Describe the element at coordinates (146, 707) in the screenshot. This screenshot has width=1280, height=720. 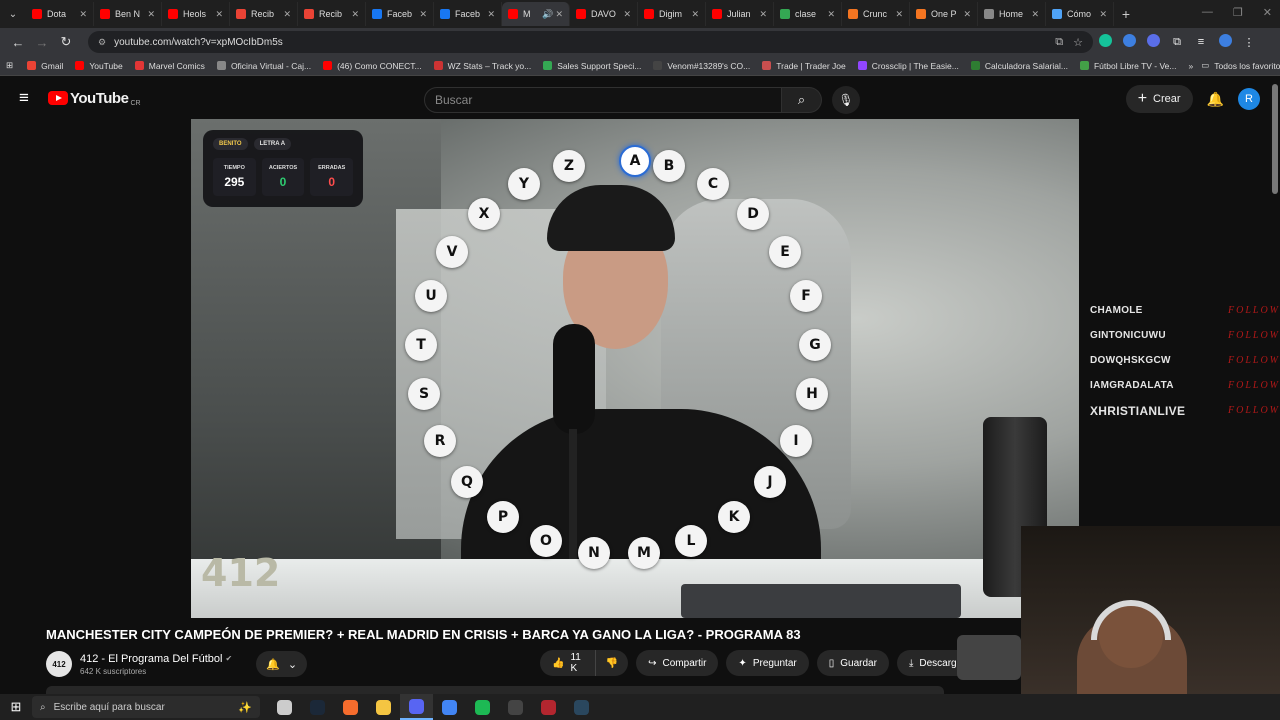
I see `taskbar-search-input: ⌕ Escribe aquí para buscar ✨` at that location.